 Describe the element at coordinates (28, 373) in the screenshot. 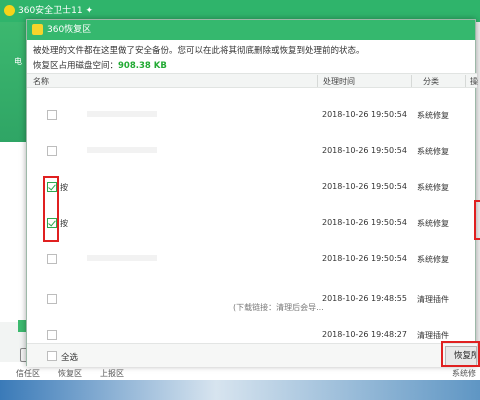

I see `trust-zone-link: 信任区` at that location.